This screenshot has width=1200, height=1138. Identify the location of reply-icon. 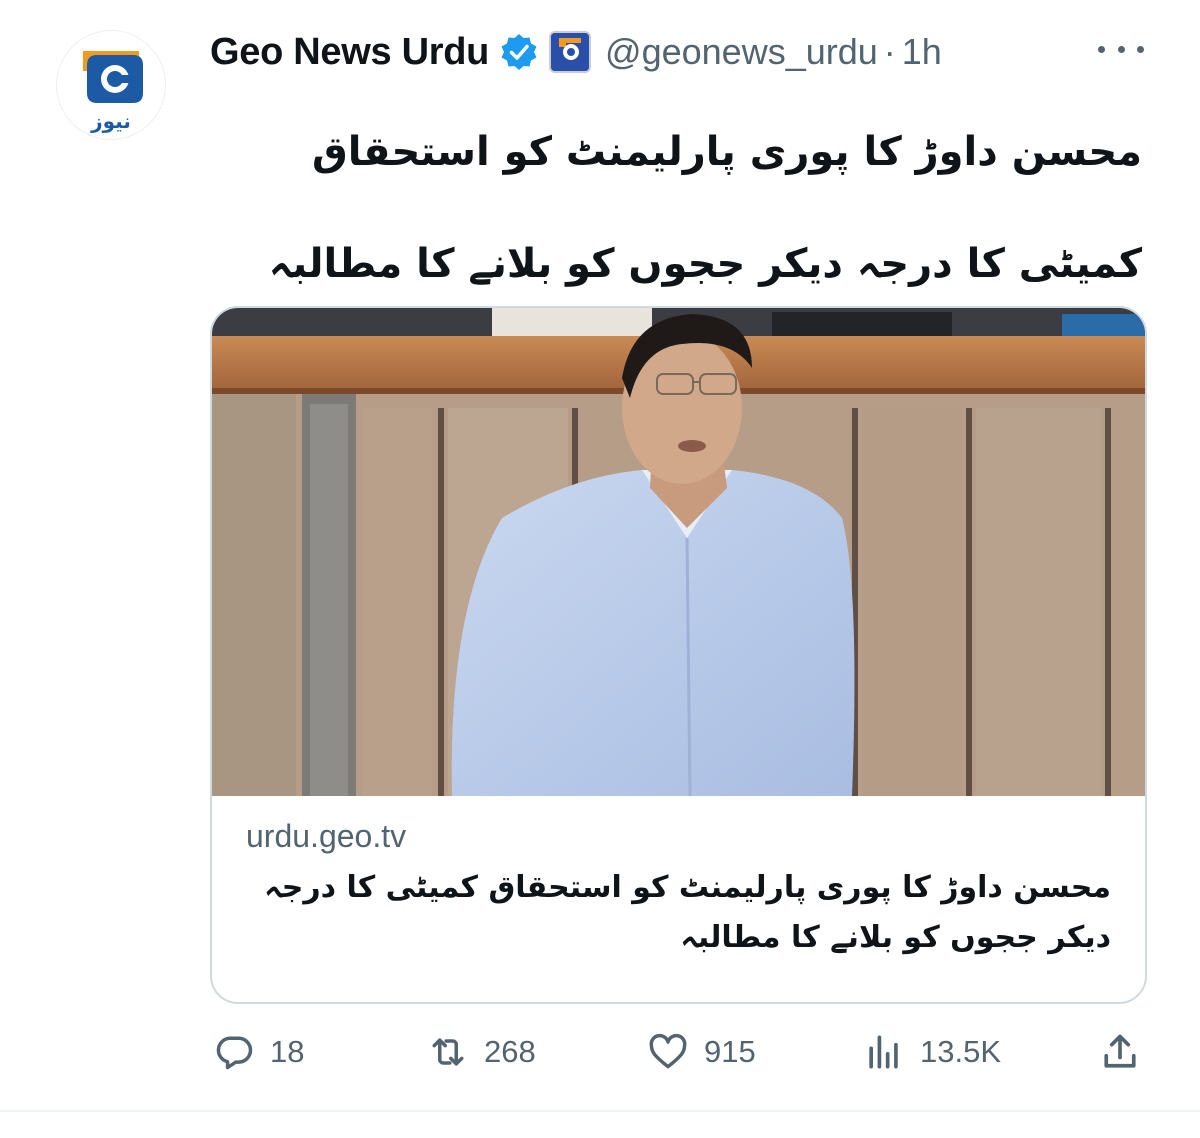
(234, 1053).